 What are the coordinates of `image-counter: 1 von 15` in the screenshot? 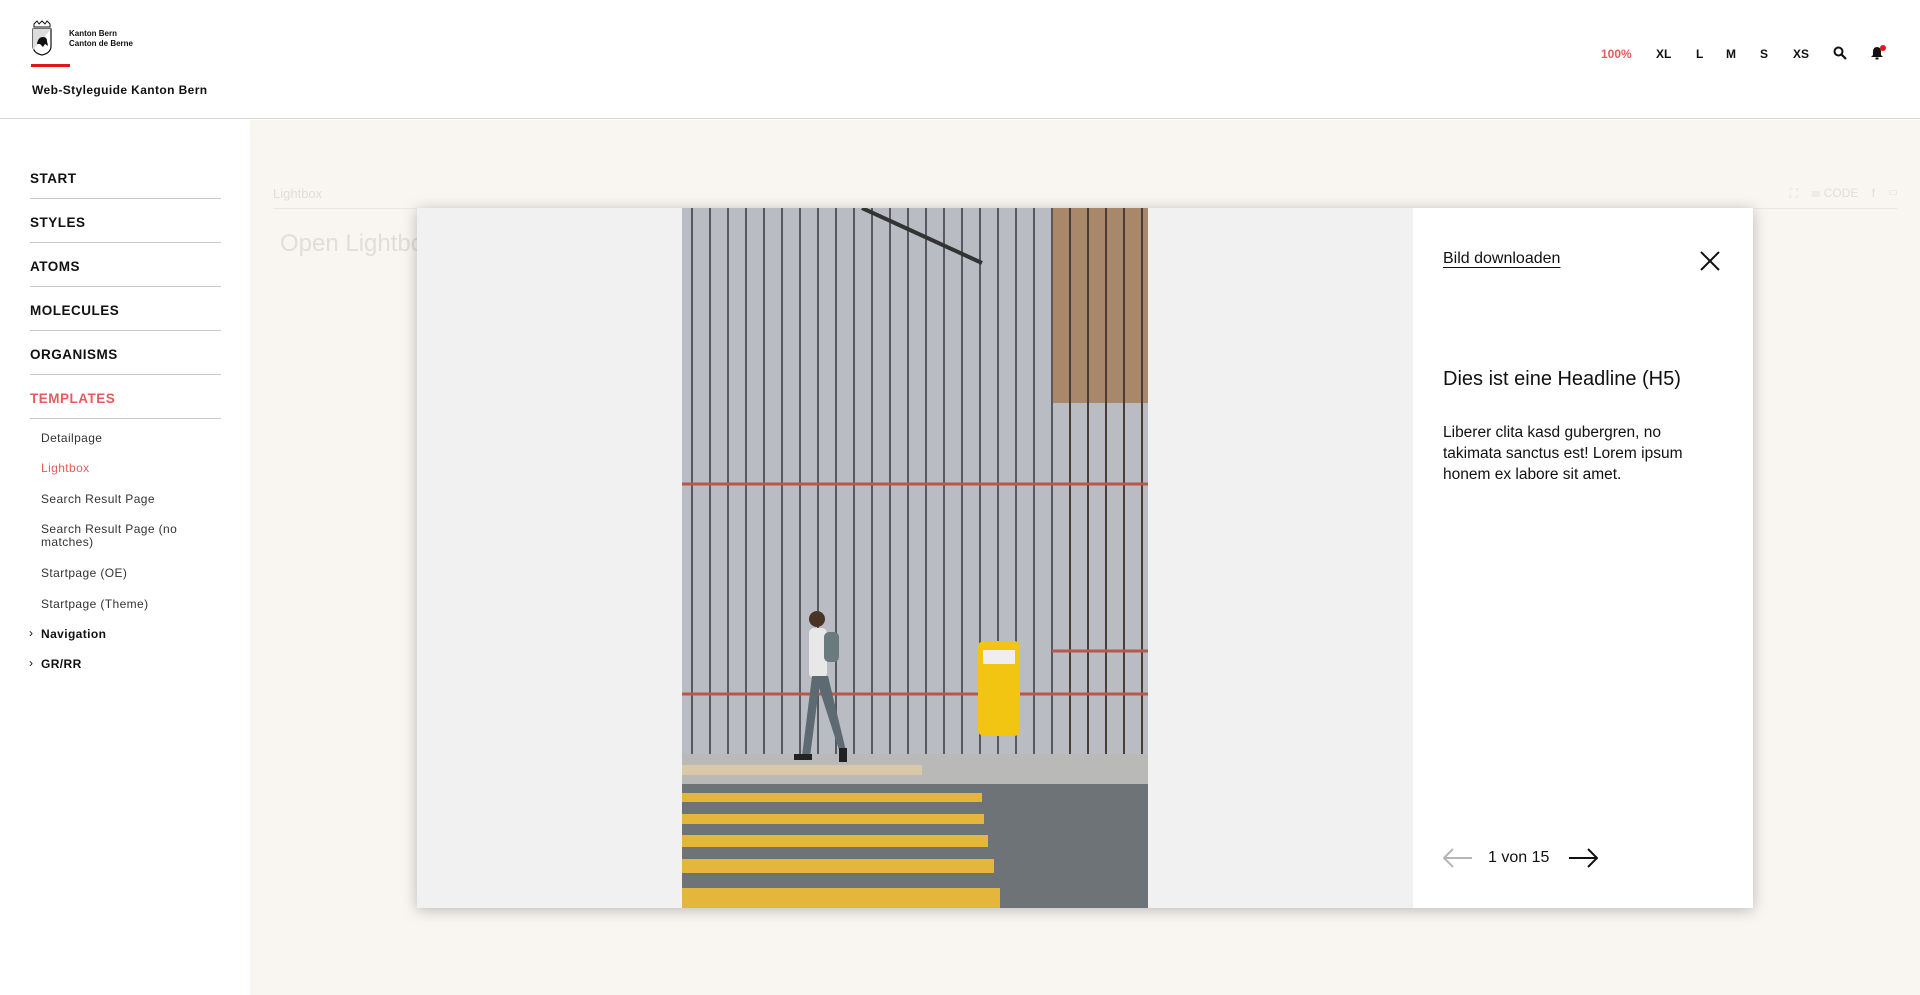 It's located at (1519, 857).